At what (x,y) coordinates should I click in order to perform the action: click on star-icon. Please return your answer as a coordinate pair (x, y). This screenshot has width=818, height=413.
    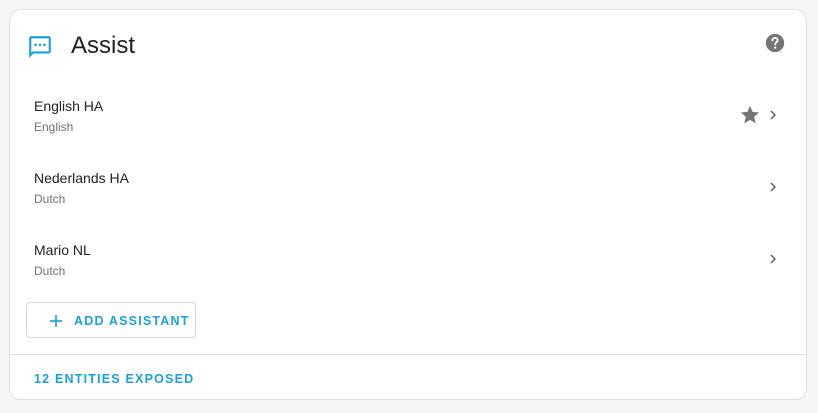
    Looking at the image, I should click on (750, 114).